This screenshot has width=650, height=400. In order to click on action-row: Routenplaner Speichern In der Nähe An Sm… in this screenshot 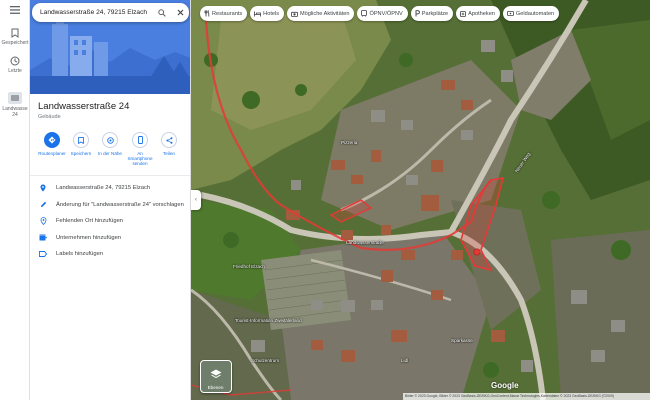, I will do `click(110, 152)`.